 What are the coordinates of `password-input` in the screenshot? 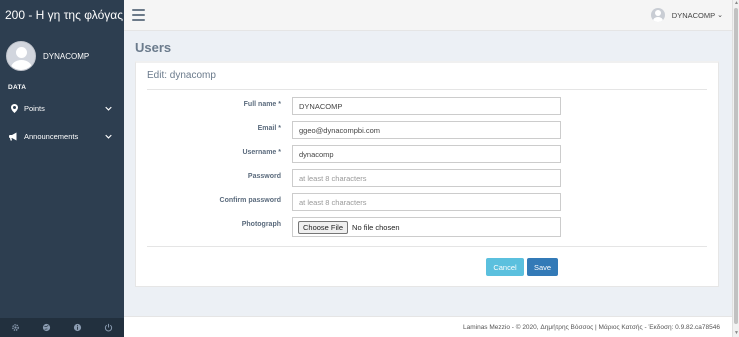 It's located at (426, 178).